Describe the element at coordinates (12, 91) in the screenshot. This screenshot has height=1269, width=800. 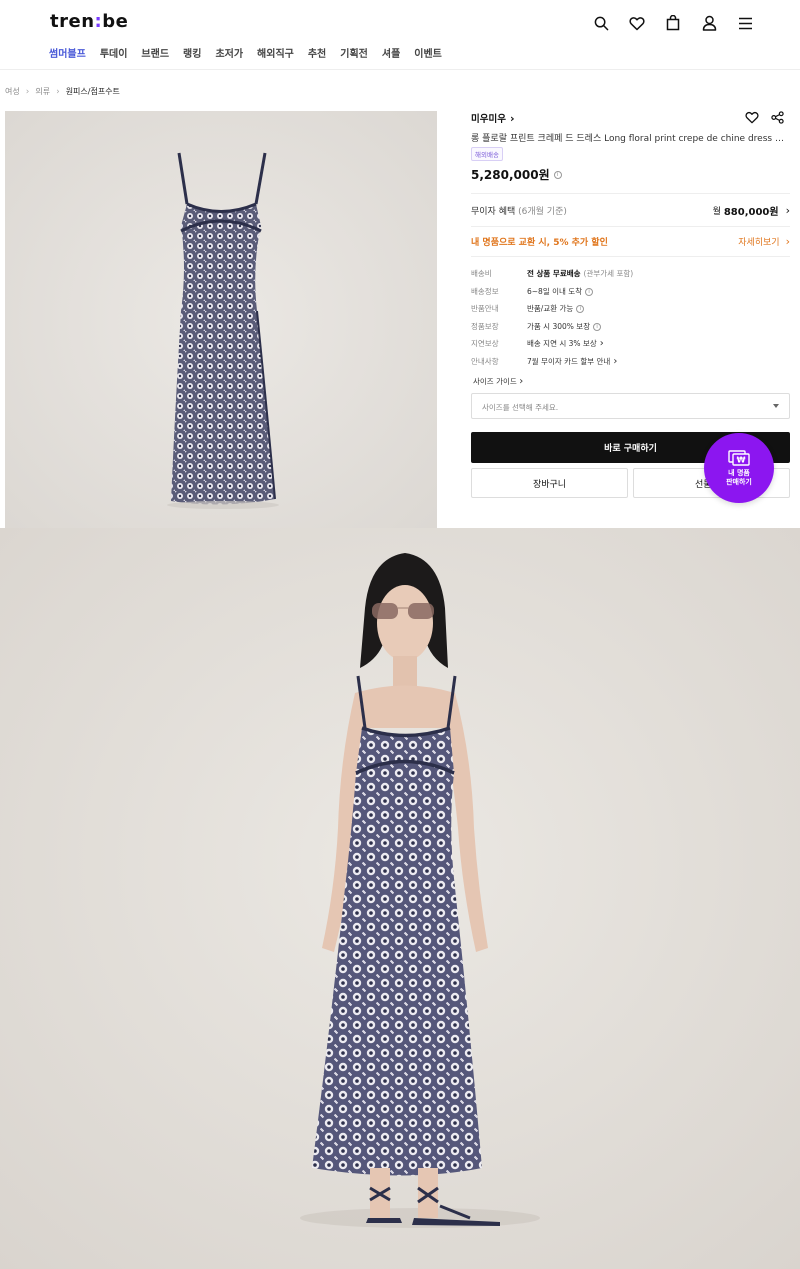
I see `breadcrumb-item: 여성` at that location.